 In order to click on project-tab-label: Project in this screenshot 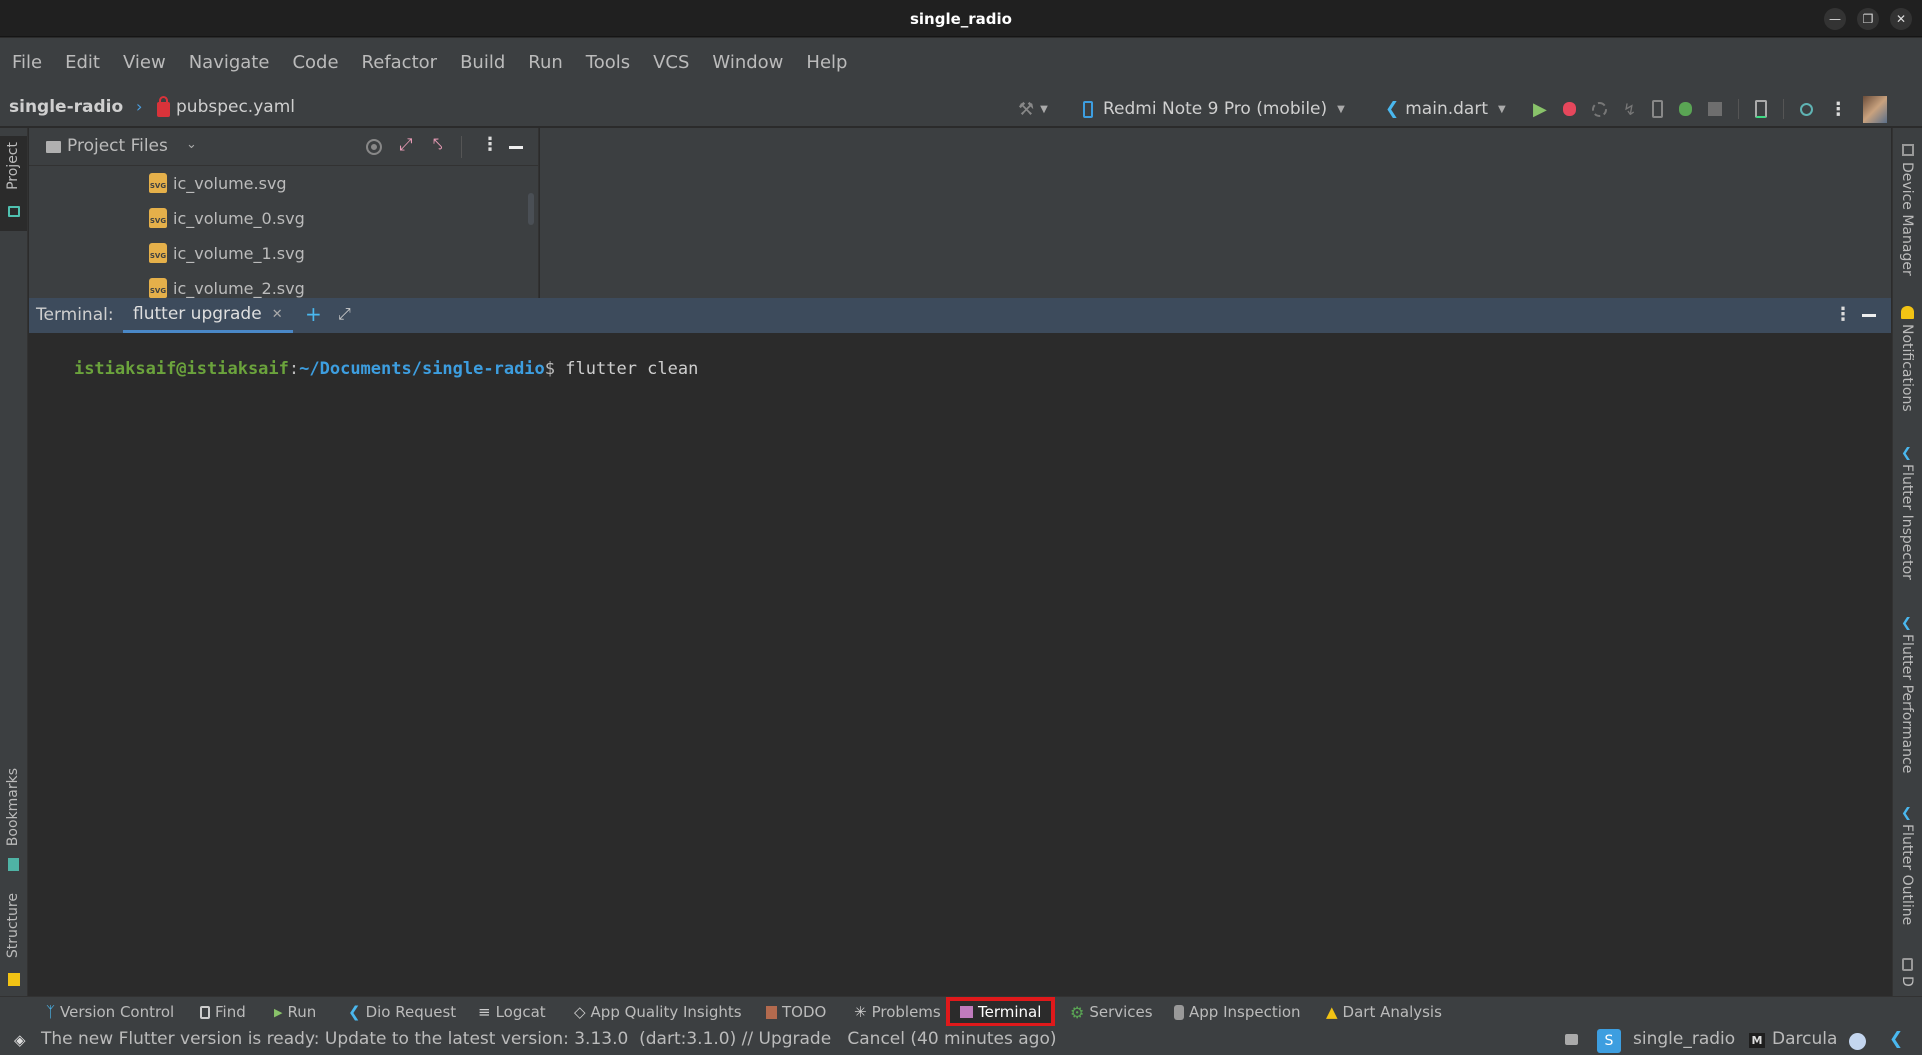, I will do `click(13, 166)`.